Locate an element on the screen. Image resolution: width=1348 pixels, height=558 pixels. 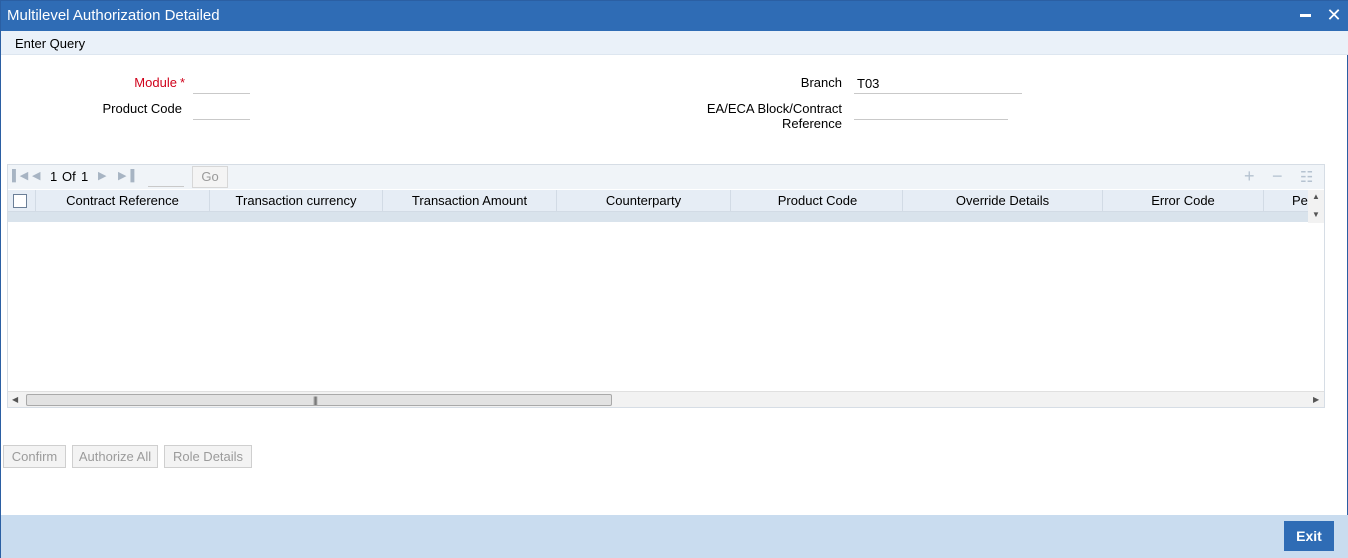
required-marker: * is located at coordinates (182, 82).